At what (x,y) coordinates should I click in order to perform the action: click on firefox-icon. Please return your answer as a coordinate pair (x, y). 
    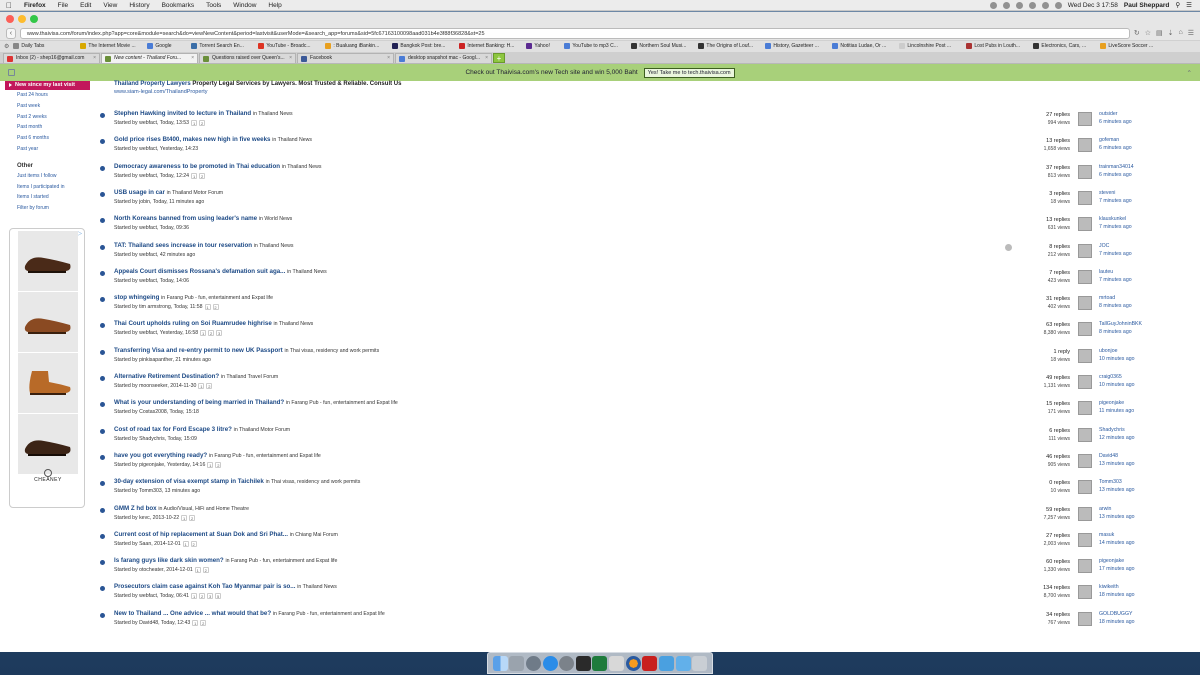
    Looking at the image, I should click on (633, 663).